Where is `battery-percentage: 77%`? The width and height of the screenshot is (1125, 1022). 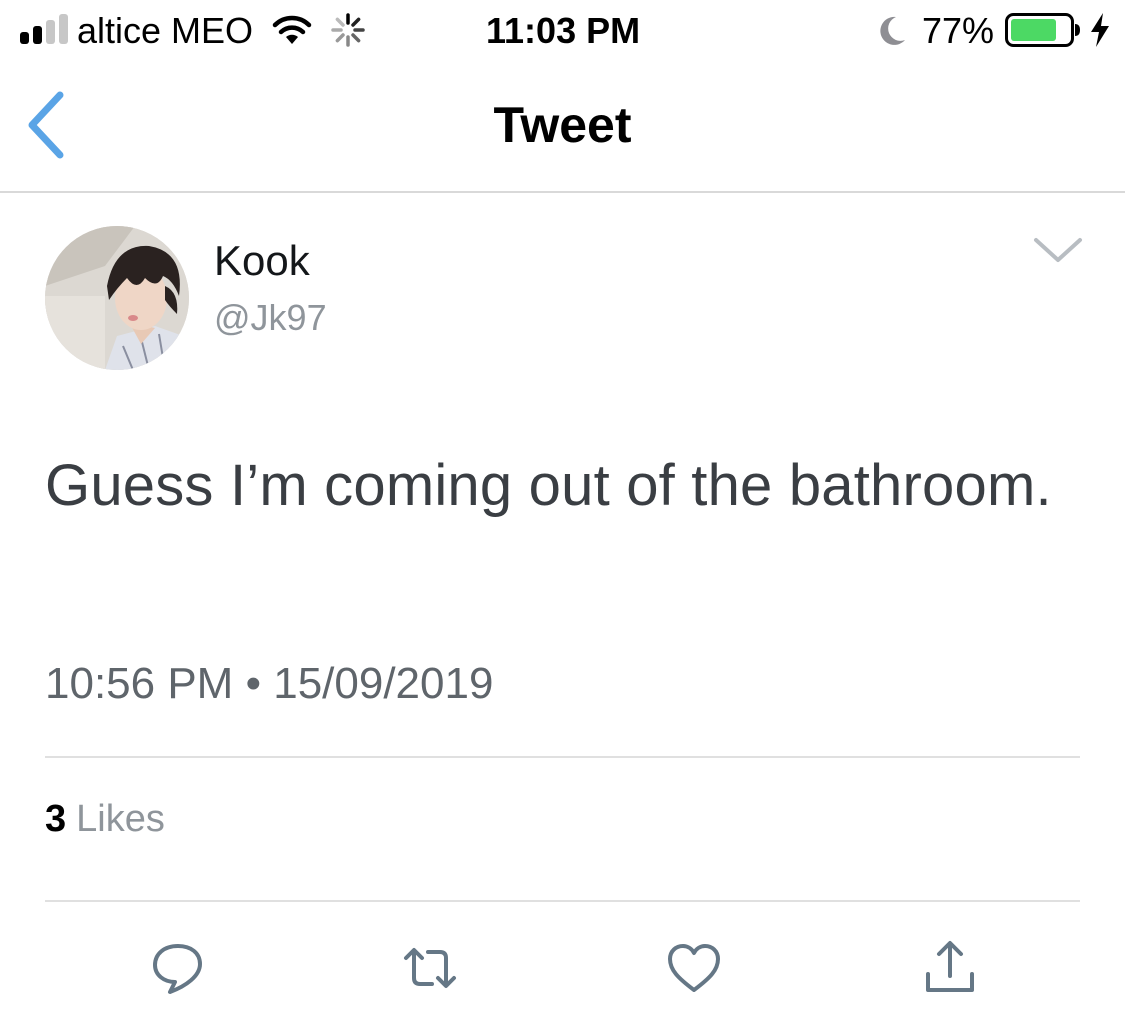 battery-percentage: 77% is located at coordinates (958, 30).